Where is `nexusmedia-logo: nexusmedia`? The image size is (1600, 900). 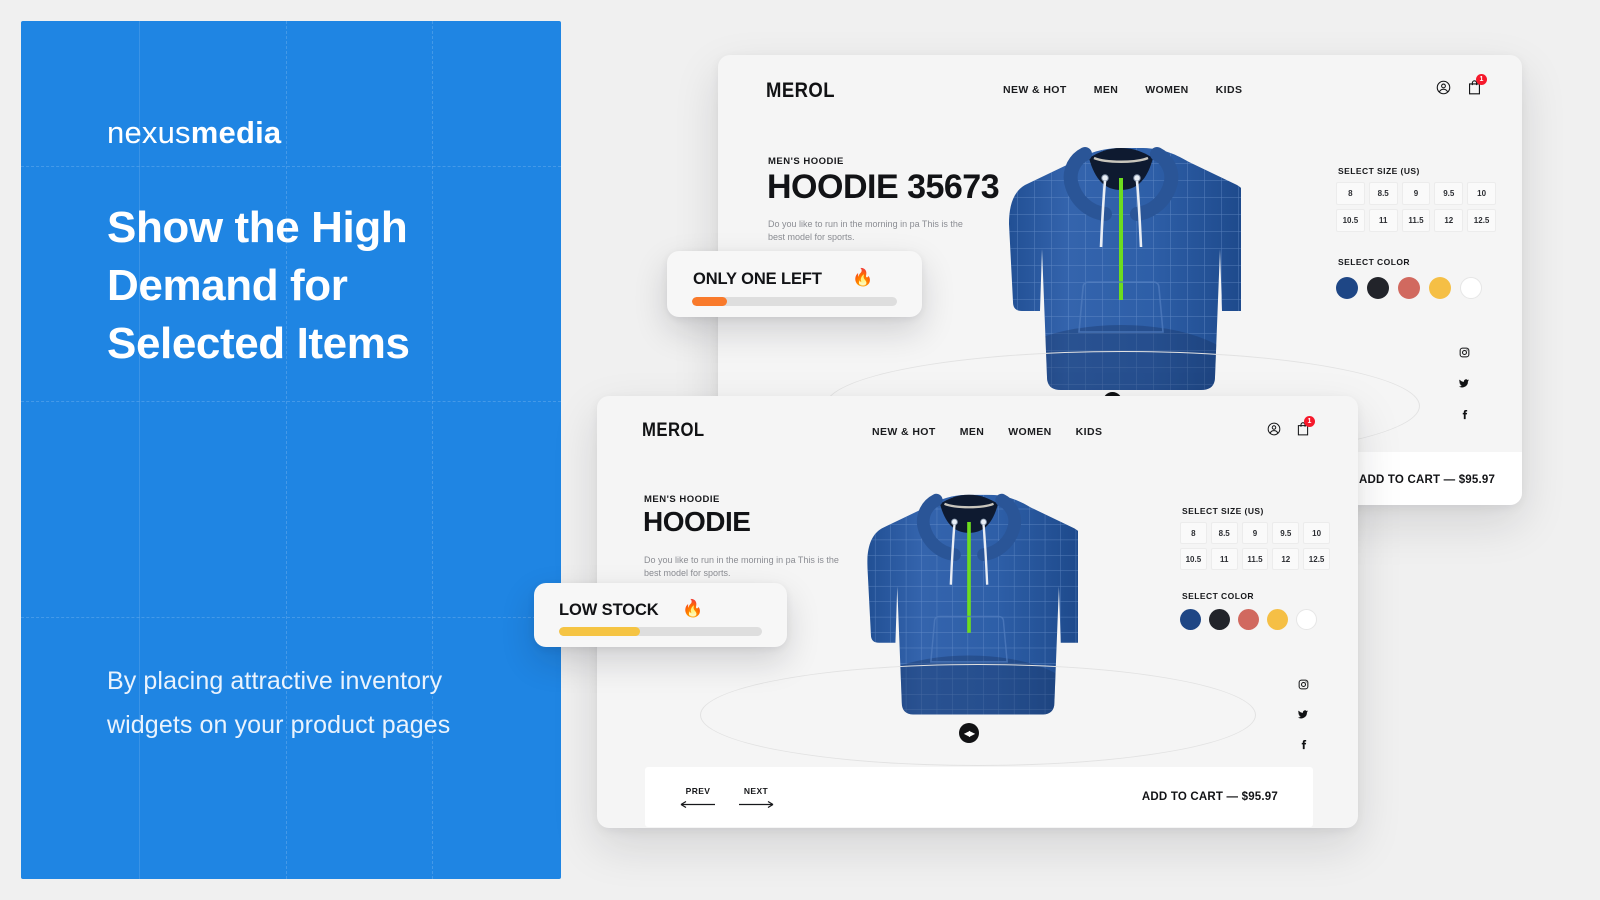
nexusmedia-logo: nexusmedia is located at coordinates (194, 133).